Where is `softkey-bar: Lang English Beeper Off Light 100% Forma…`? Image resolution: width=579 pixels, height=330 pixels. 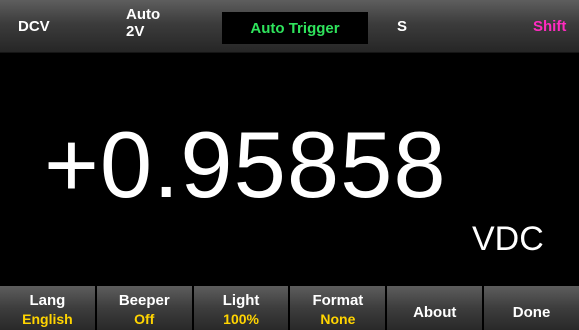
softkey-bar: Lang English Beeper Off Light 100% Forma… is located at coordinates (289, 308).